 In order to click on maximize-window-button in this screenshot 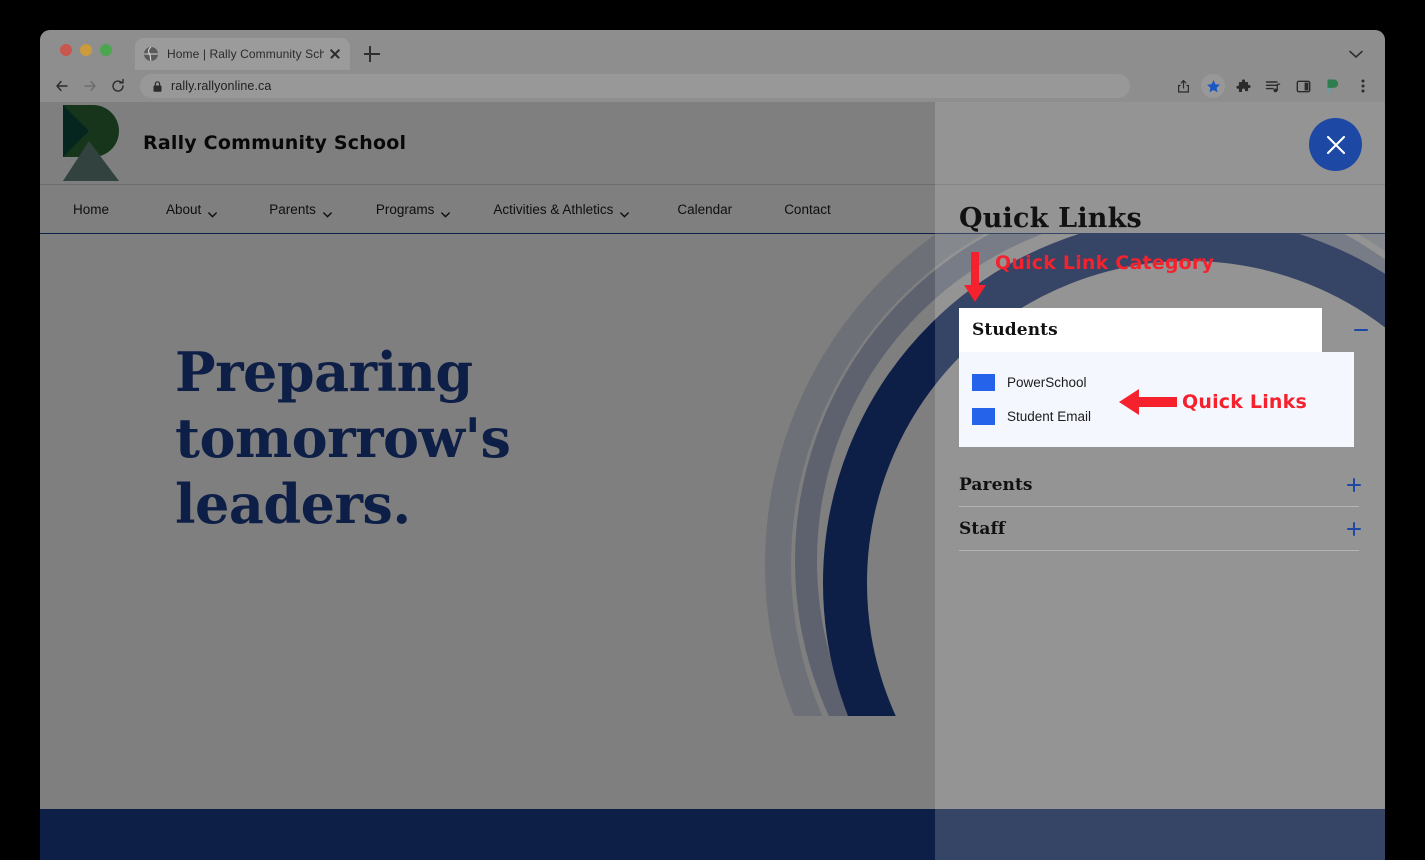, I will do `click(106, 50)`.